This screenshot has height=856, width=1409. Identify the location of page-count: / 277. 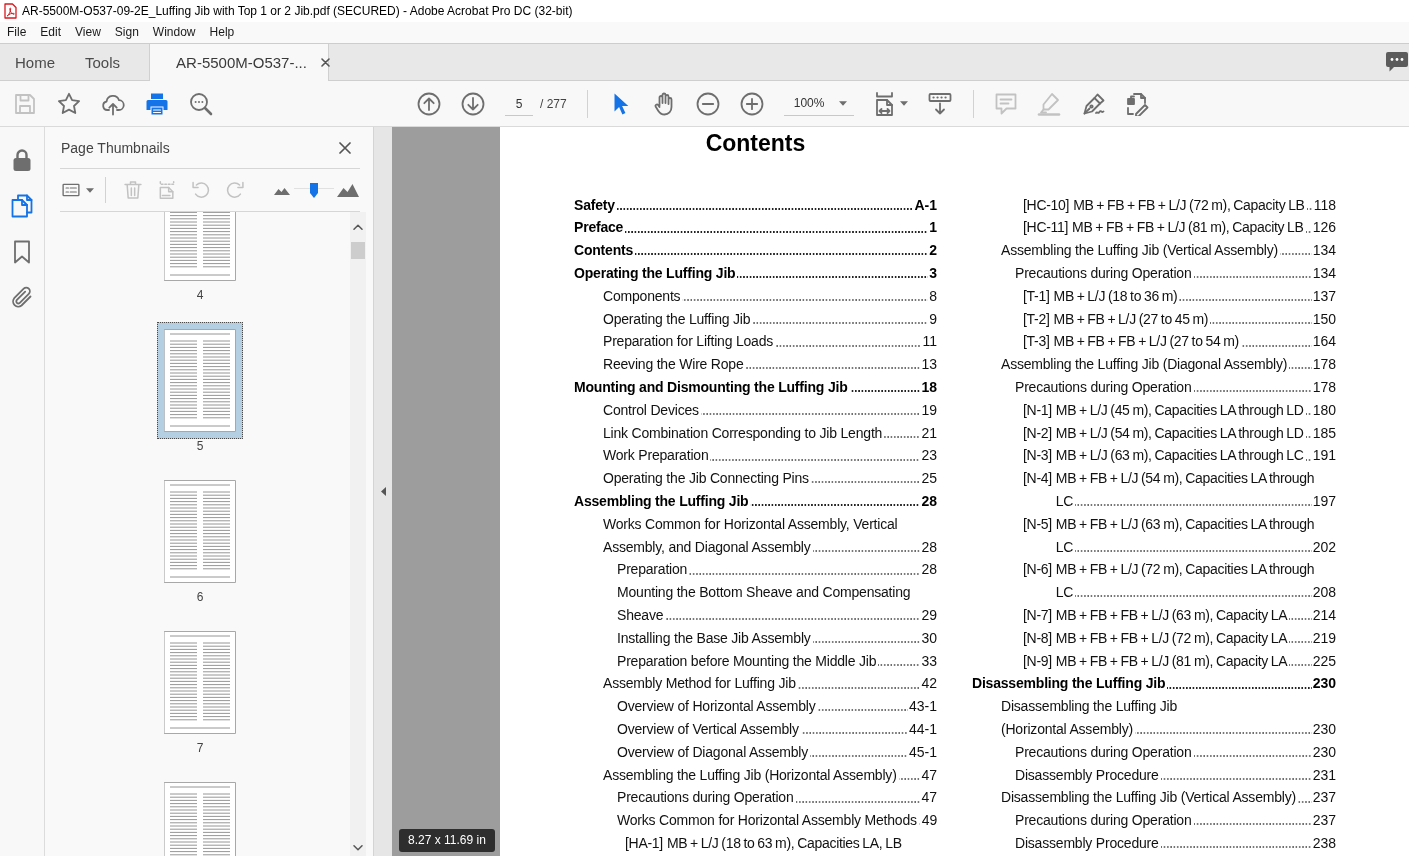
(553, 103).